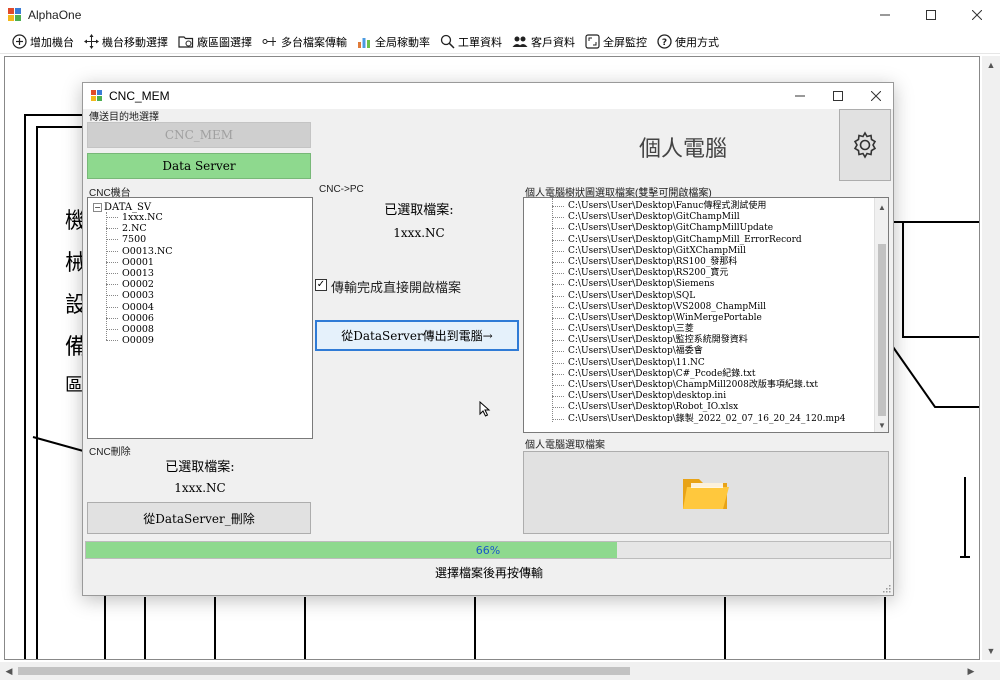 This screenshot has height=680, width=1000. I want to click on tree-file-item: C:\Users\User\Desktop\GitXChampMill, so click(696, 251).